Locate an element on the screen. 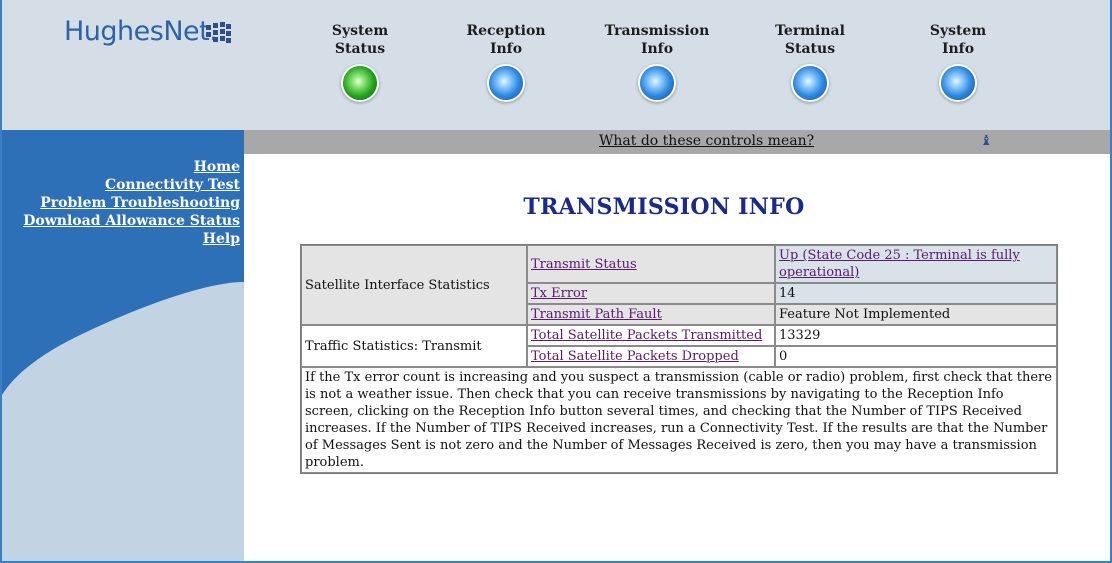 Image resolution: width=1112 pixels, height=563 pixels. row-label-cell: Total Satellite Packets Dropped is located at coordinates (651, 356).